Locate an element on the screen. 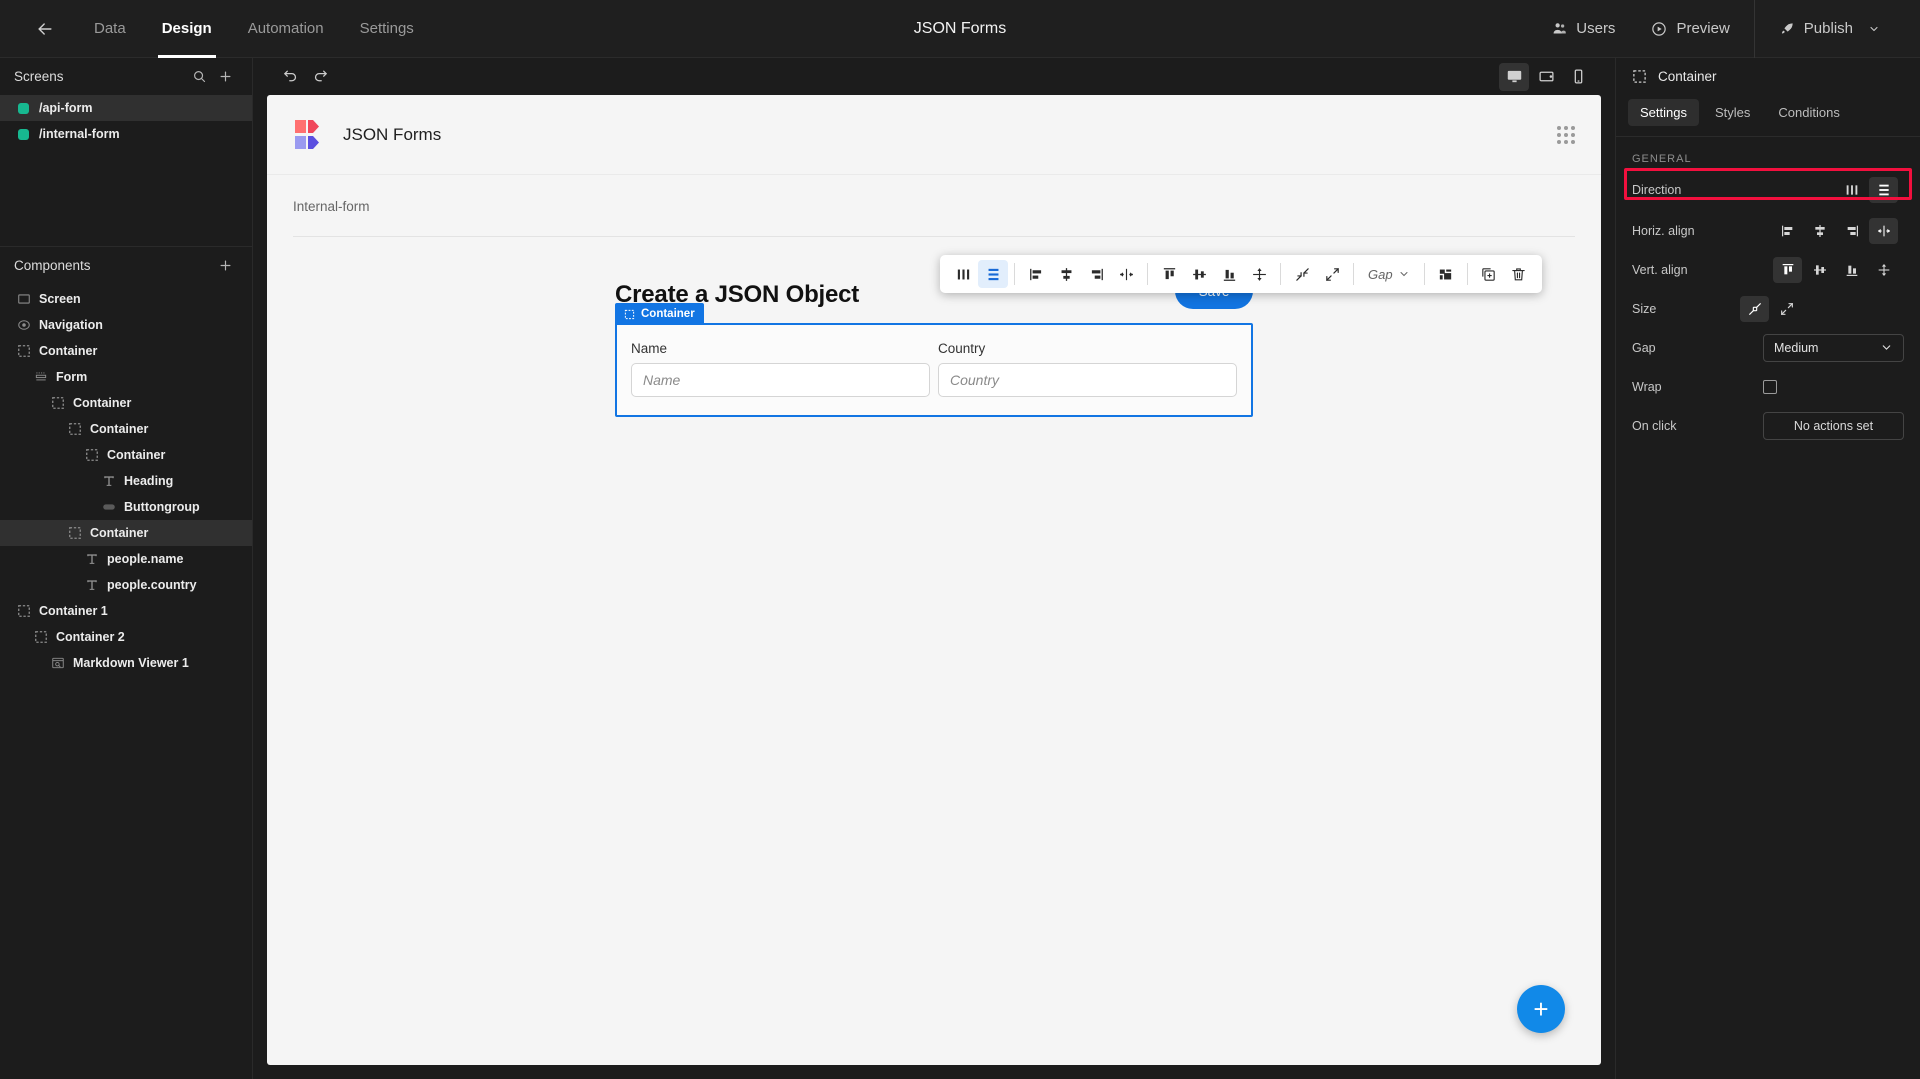 Image resolution: width=1920 pixels, height=1079 pixels. toolbar-align-left is located at coordinates (1036, 274).